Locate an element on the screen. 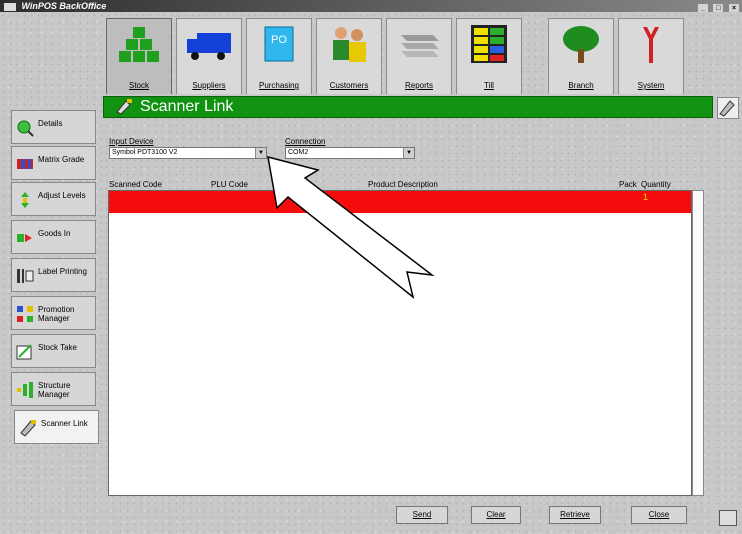 The width and height of the screenshot is (742, 534). app-icon is located at coordinates (10, 6).